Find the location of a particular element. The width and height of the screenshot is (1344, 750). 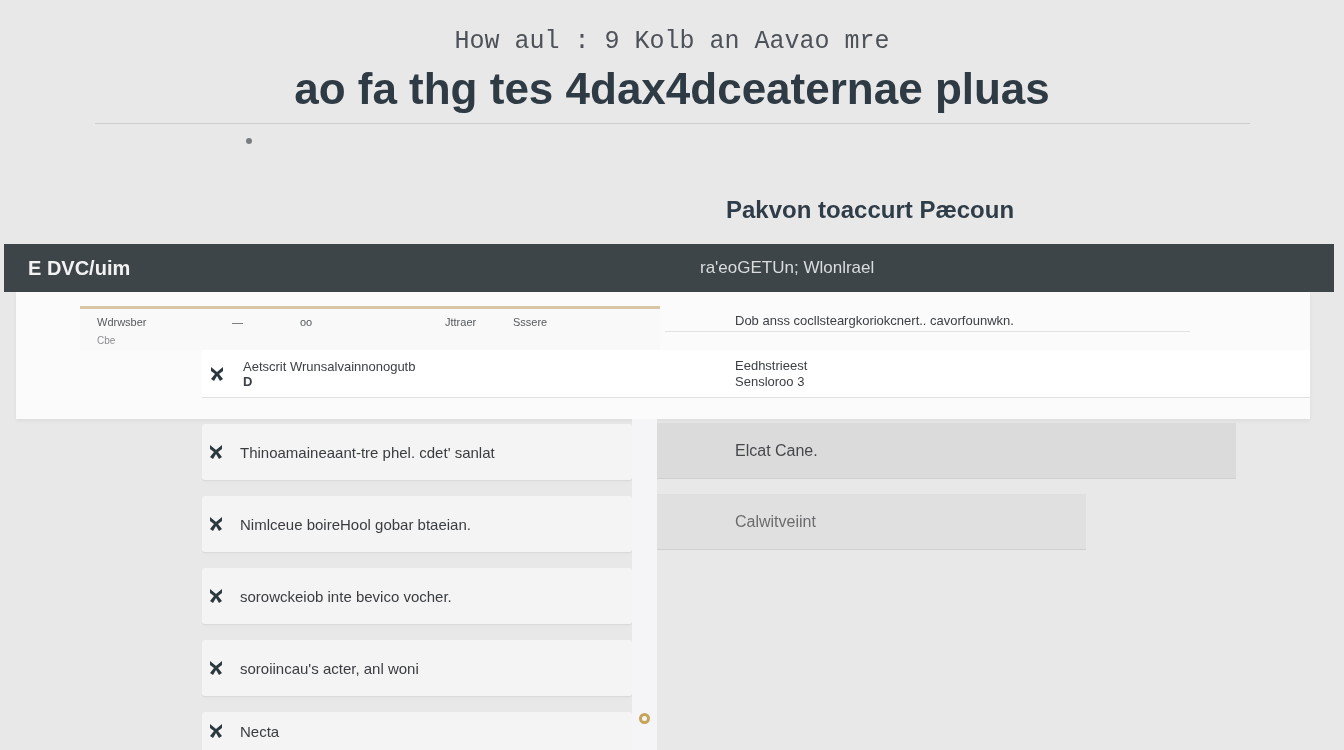

page-title: ao fa thg tes 4dax4dceaternae pluas is located at coordinates (672, 89).